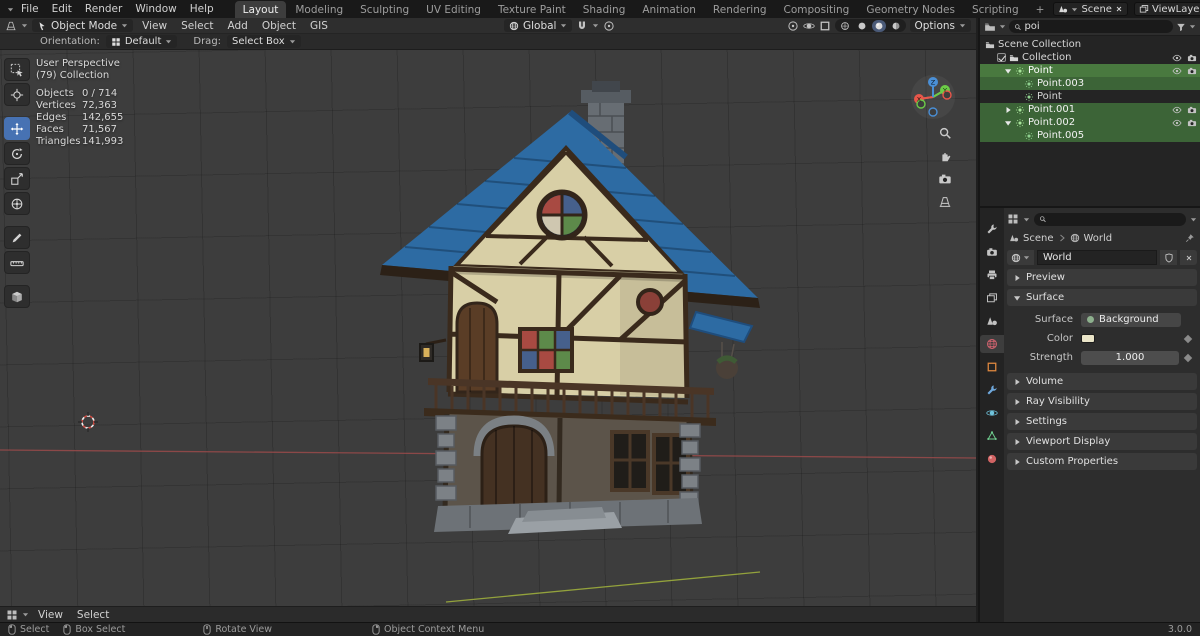 This screenshot has height=636, width=1200. I want to click on properties-search-input, so click(1115, 219).